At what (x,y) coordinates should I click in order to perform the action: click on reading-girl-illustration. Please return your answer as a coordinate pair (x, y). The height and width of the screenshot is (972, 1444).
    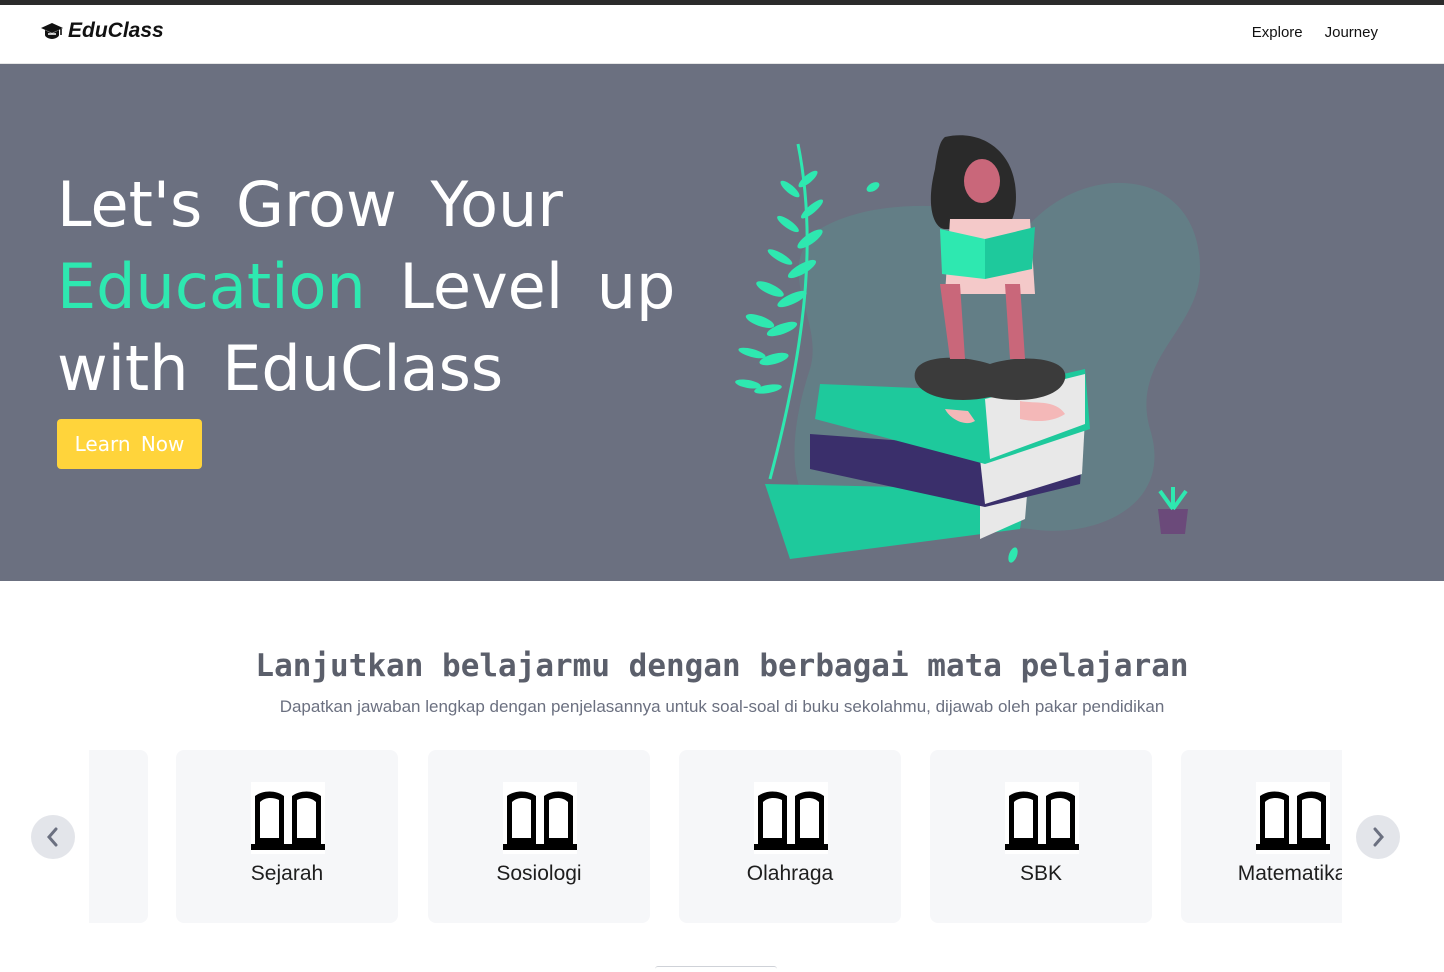
    Looking at the image, I should click on (967, 349).